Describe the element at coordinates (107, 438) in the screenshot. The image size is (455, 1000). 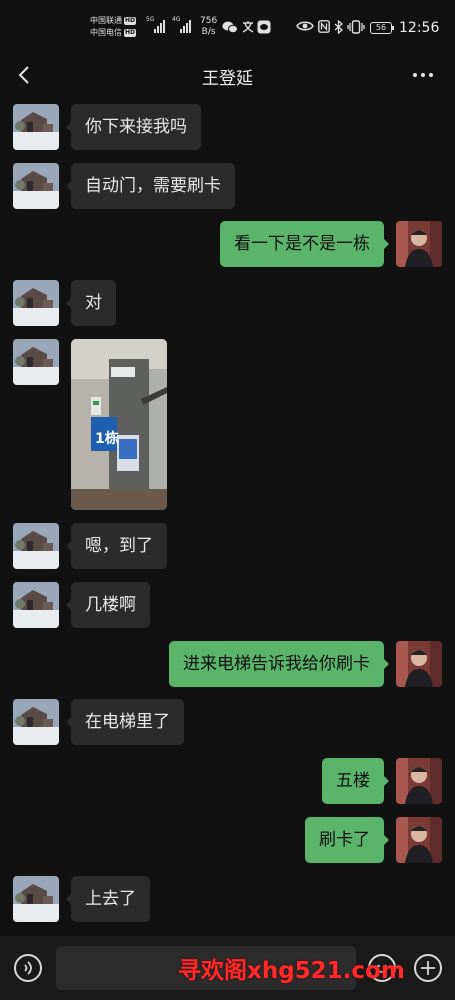
I see `image-message-text: 1栋` at that location.